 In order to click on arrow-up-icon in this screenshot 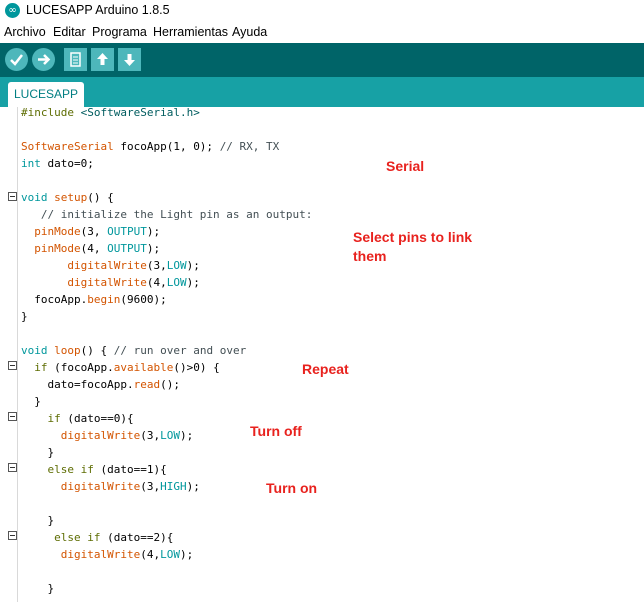, I will do `click(102, 59)`.